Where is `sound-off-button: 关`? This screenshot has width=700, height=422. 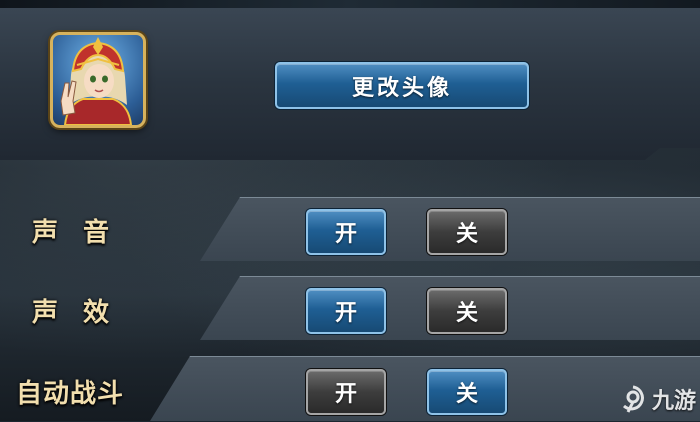 sound-off-button: 关 is located at coordinates (467, 232).